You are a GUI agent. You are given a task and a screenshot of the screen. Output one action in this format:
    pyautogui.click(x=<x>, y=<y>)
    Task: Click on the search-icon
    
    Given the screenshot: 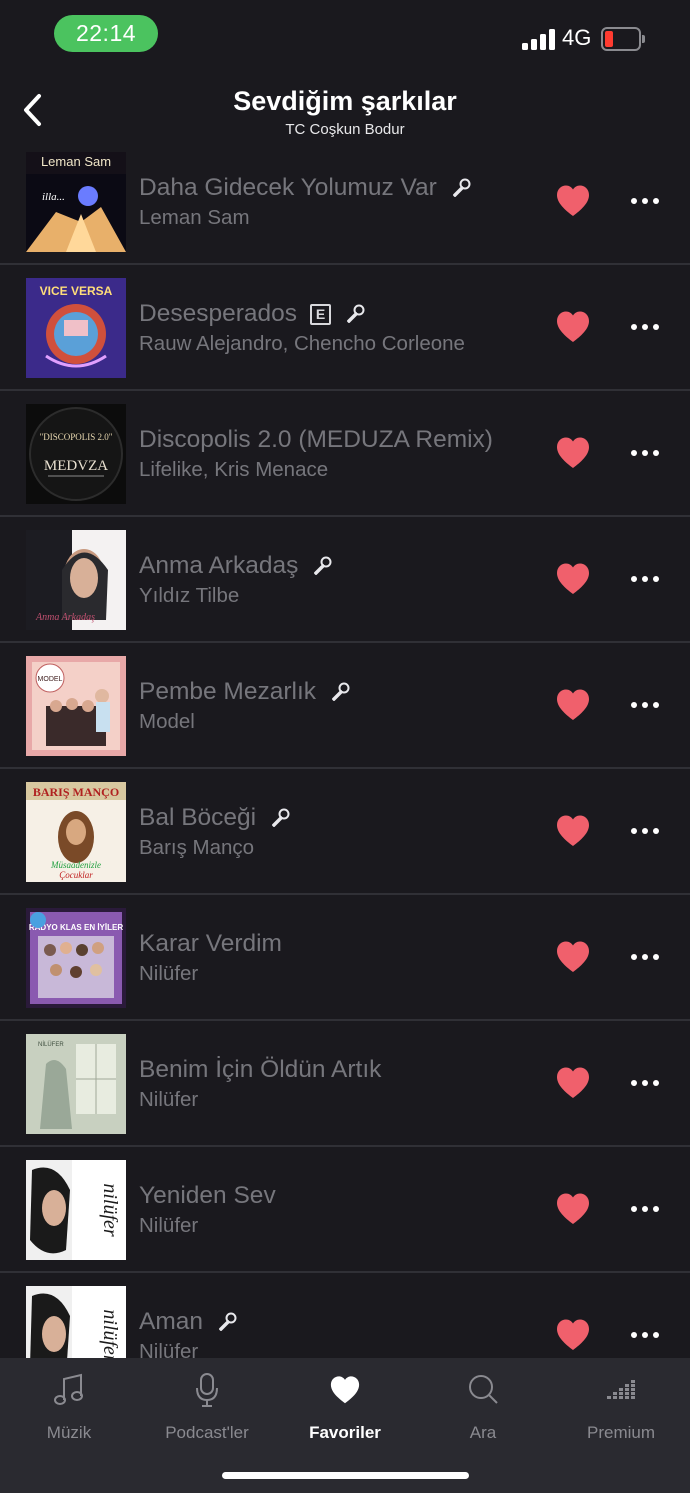 What is the action you would take?
    pyautogui.click(x=483, y=1390)
    